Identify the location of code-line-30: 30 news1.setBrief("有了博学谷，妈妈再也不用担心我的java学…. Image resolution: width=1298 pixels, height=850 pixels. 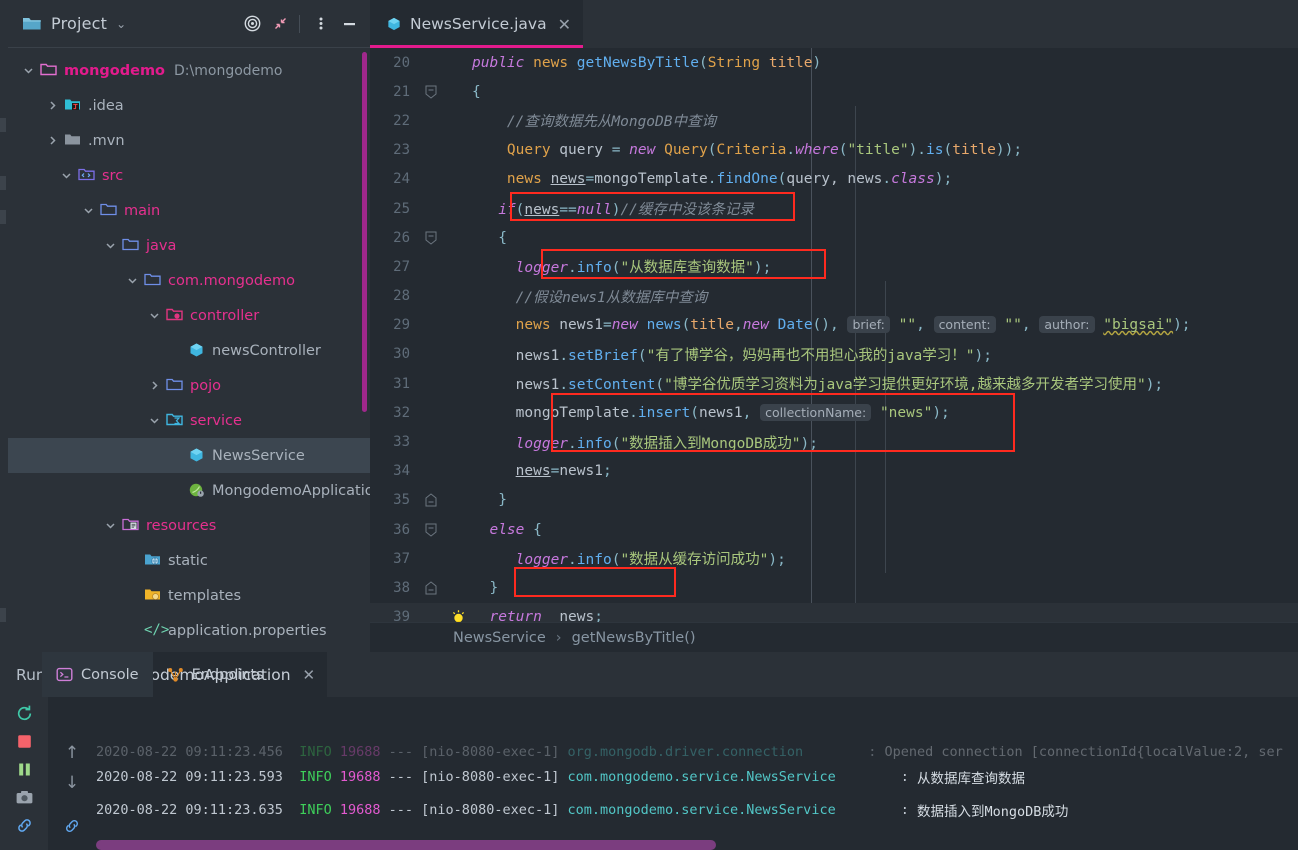
(834, 354).